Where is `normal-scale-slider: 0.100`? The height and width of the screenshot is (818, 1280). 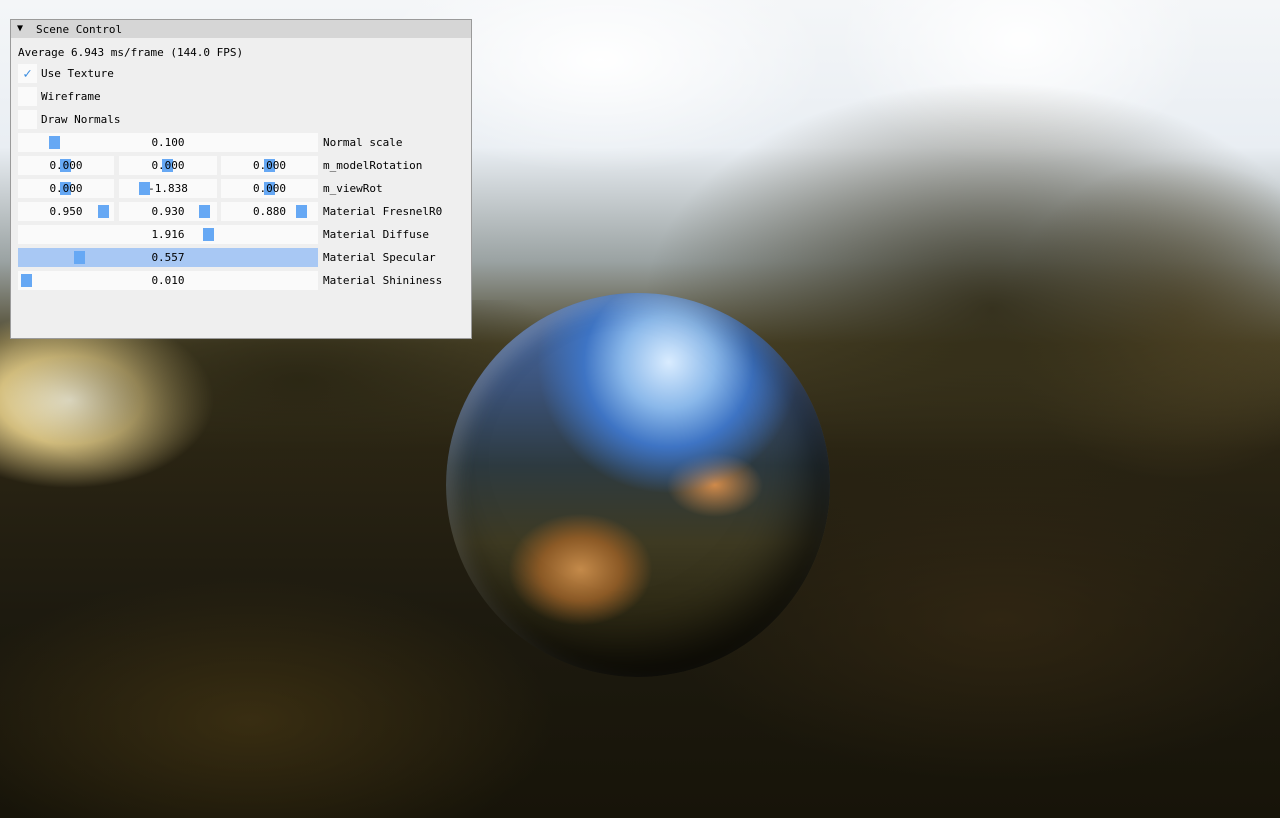 normal-scale-slider: 0.100 is located at coordinates (168, 142).